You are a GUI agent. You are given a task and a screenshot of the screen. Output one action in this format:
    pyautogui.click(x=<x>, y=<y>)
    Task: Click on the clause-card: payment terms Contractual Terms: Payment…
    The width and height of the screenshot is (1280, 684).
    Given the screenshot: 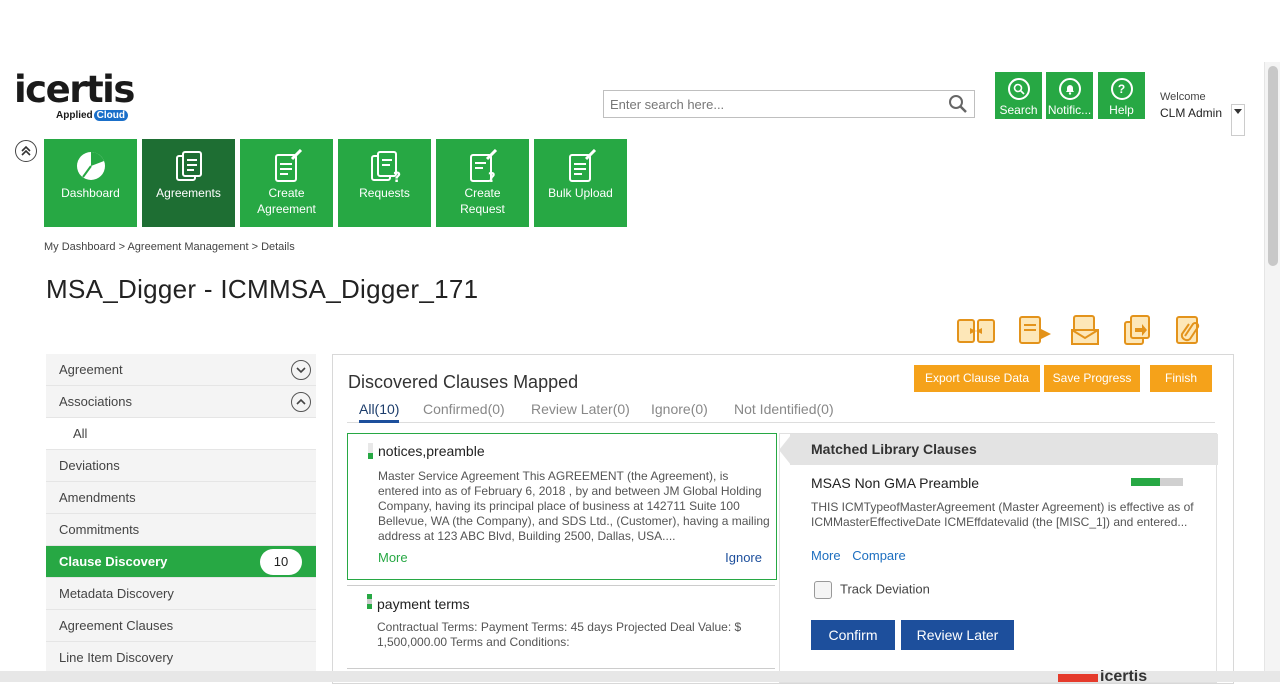 What is the action you would take?
    pyautogui.click(x=561, y=627)
    